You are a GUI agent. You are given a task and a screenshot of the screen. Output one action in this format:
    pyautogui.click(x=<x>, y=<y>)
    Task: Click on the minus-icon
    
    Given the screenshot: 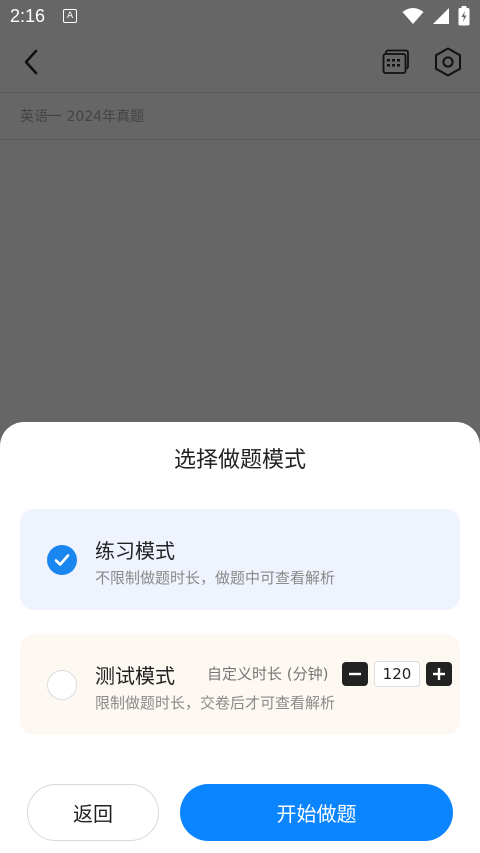 What is the action you would take?
    pyautogui.click(x=355, y=674)
    